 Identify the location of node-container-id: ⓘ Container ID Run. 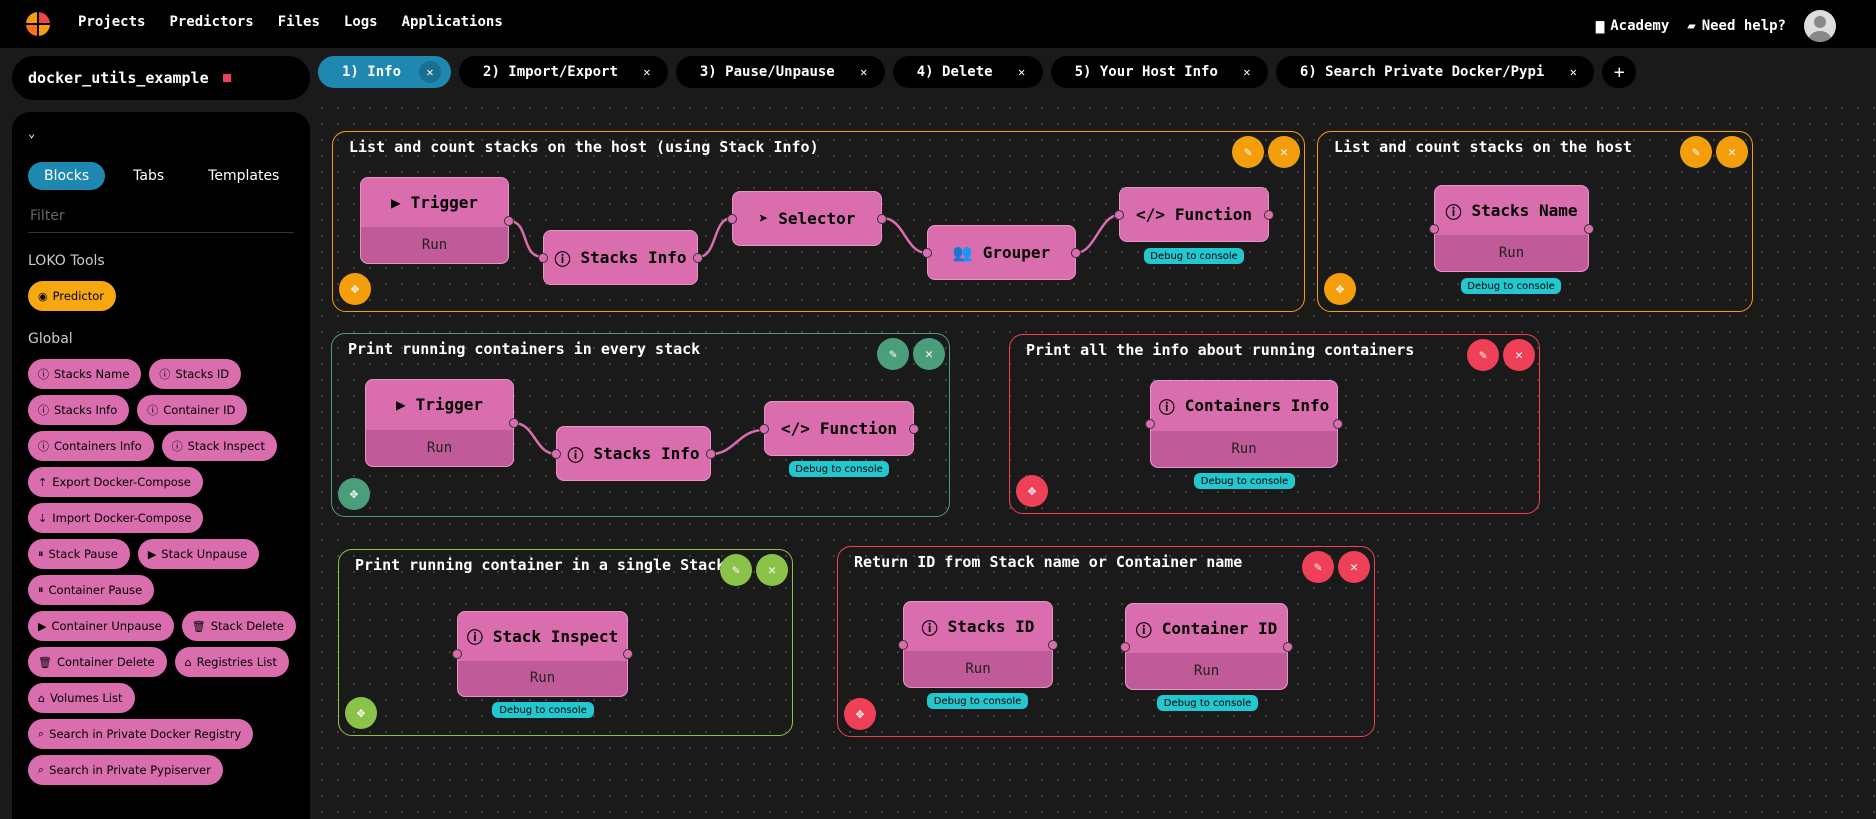
(1206, 646).